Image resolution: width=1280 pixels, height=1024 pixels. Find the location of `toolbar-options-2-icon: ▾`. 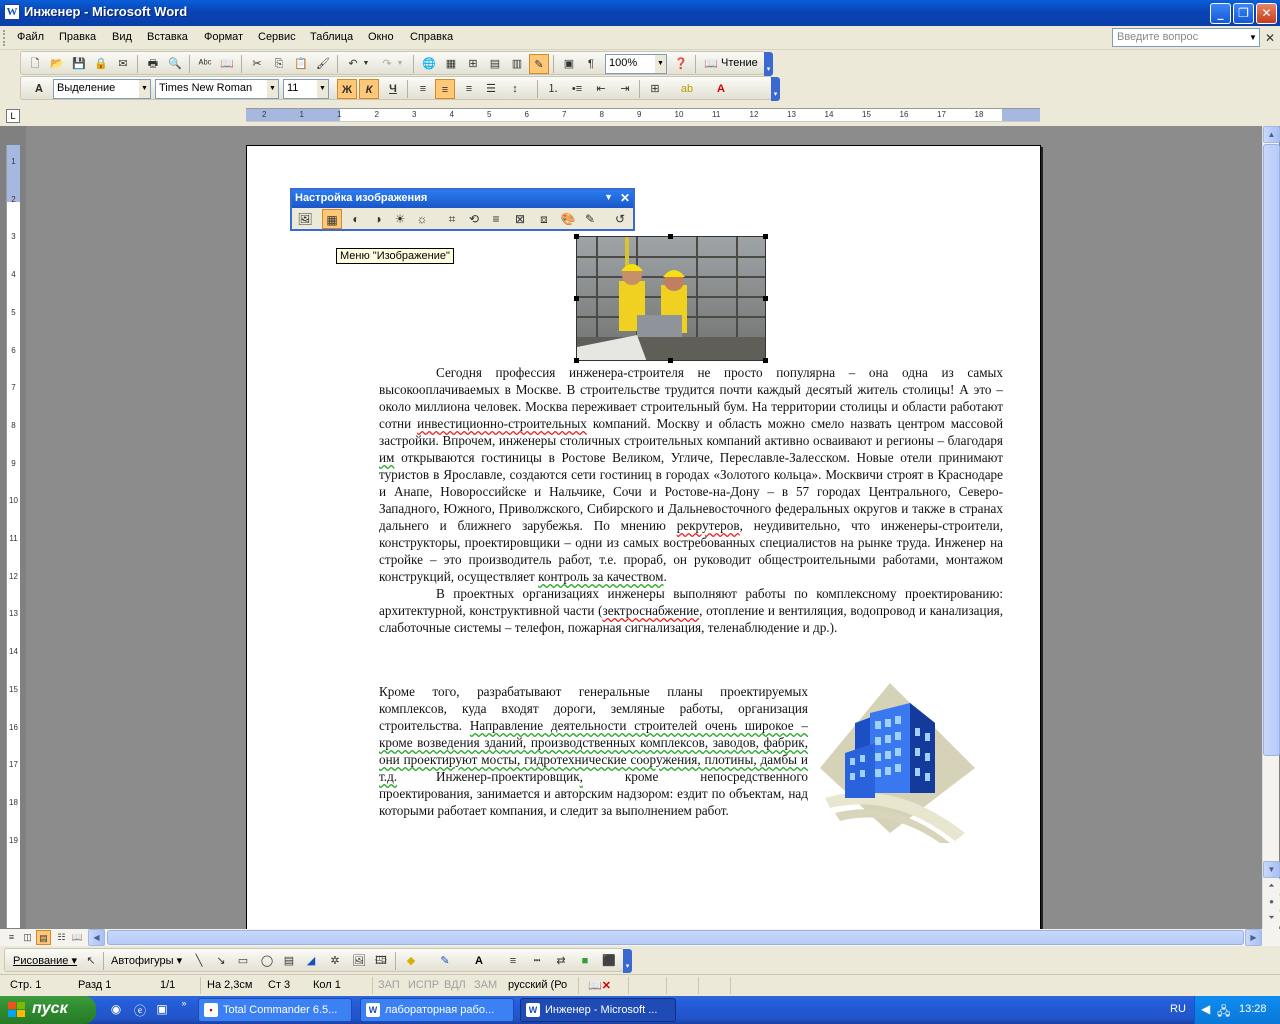

toolbar-options-2-icon: ▾ is located at coordinates (775, 89).